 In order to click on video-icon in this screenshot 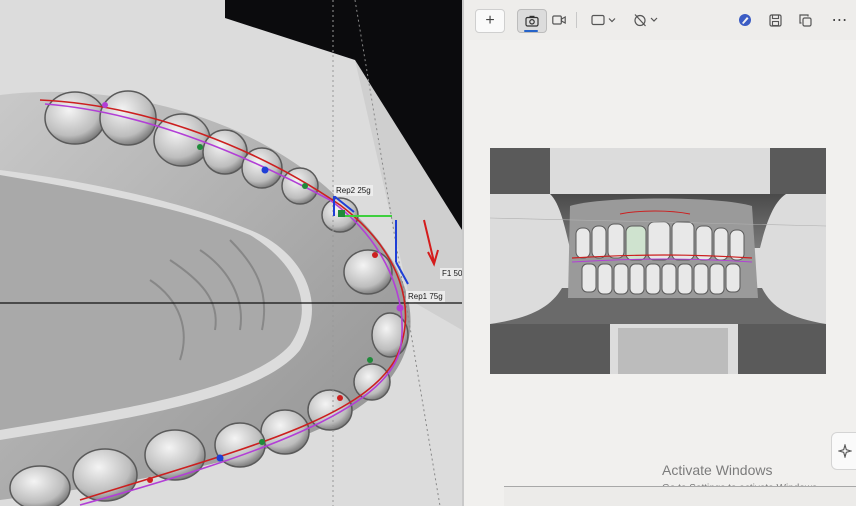, I will do `click(559, 20)`.